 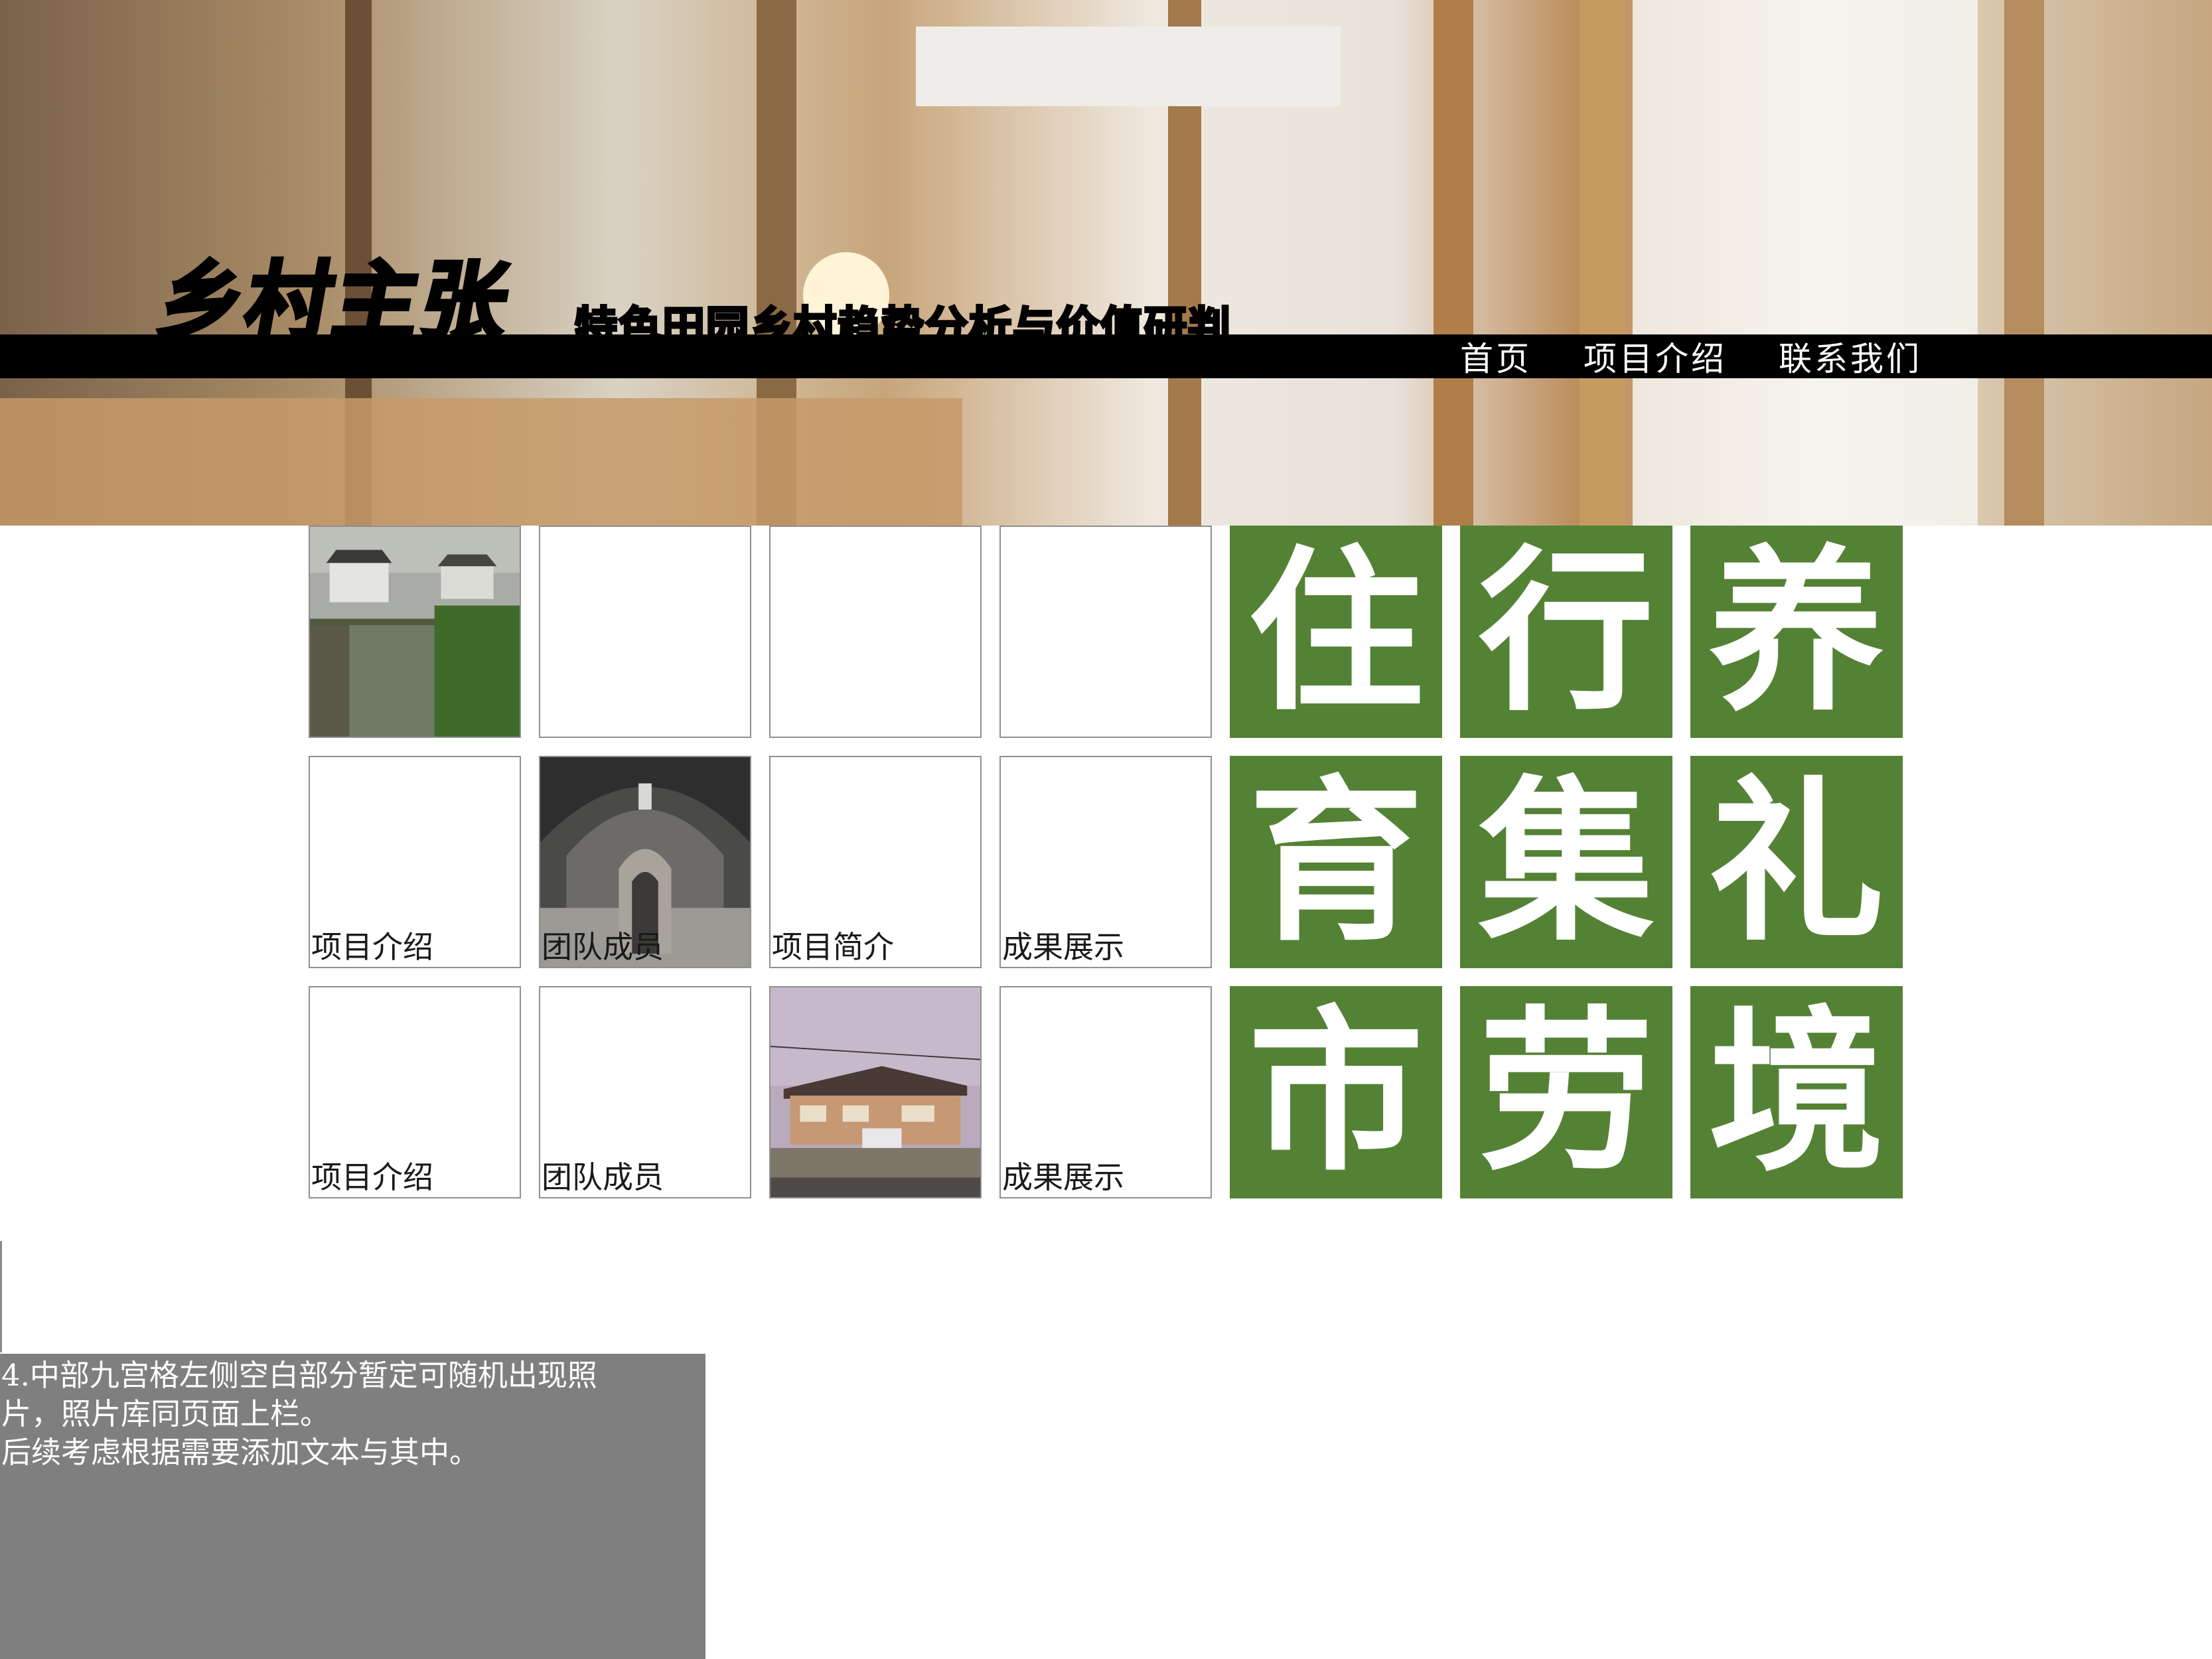 What do you see at coordinates (1566, 632) in the screenshot?
I see `theme-tile-xing: 行` at bounding box center [1566, 632].